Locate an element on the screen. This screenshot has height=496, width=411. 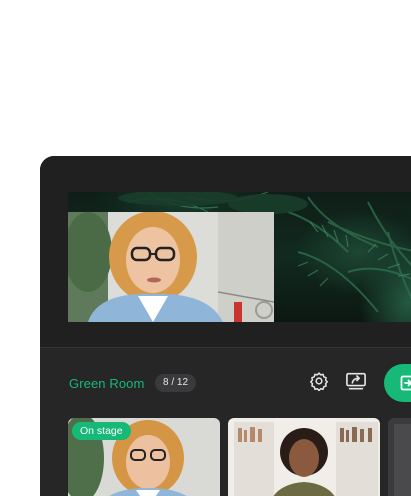
screen-share-button is located at coordinates (356, 383).